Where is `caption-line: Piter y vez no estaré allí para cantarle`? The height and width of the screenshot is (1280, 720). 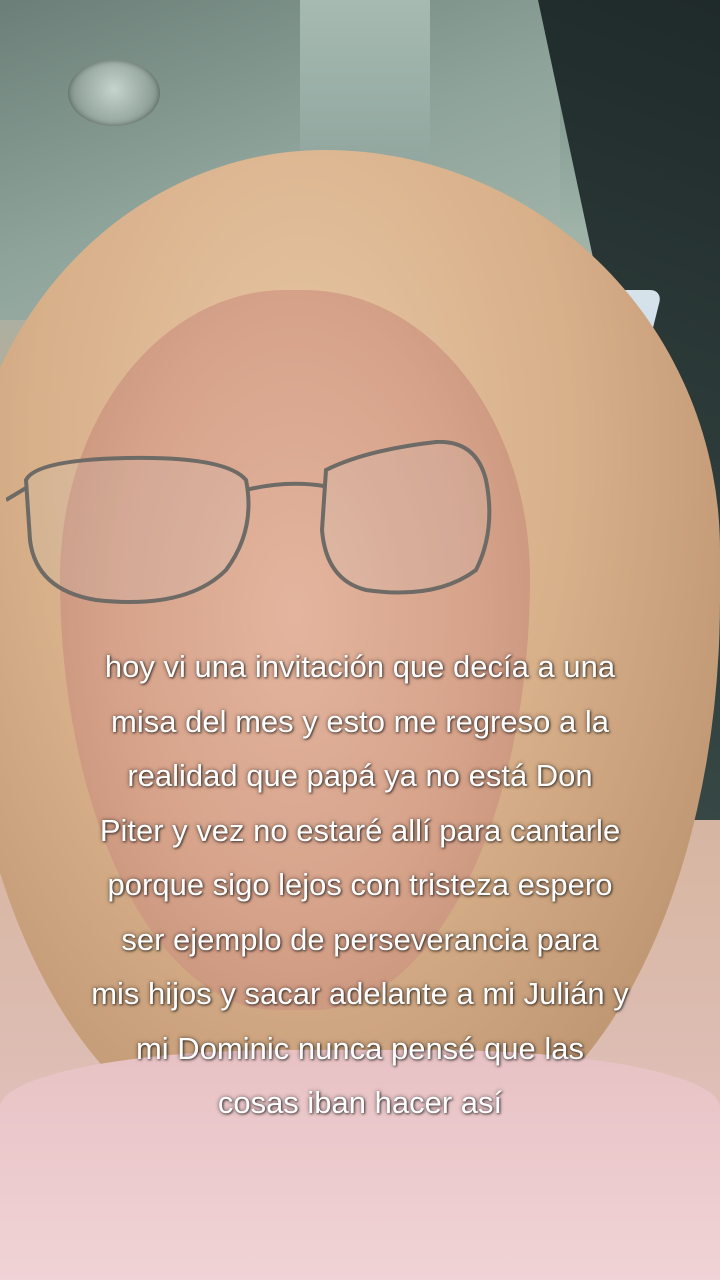 caption-line: Piter y vez no estaré allí para cantarle is located at coordinates (360, 830).